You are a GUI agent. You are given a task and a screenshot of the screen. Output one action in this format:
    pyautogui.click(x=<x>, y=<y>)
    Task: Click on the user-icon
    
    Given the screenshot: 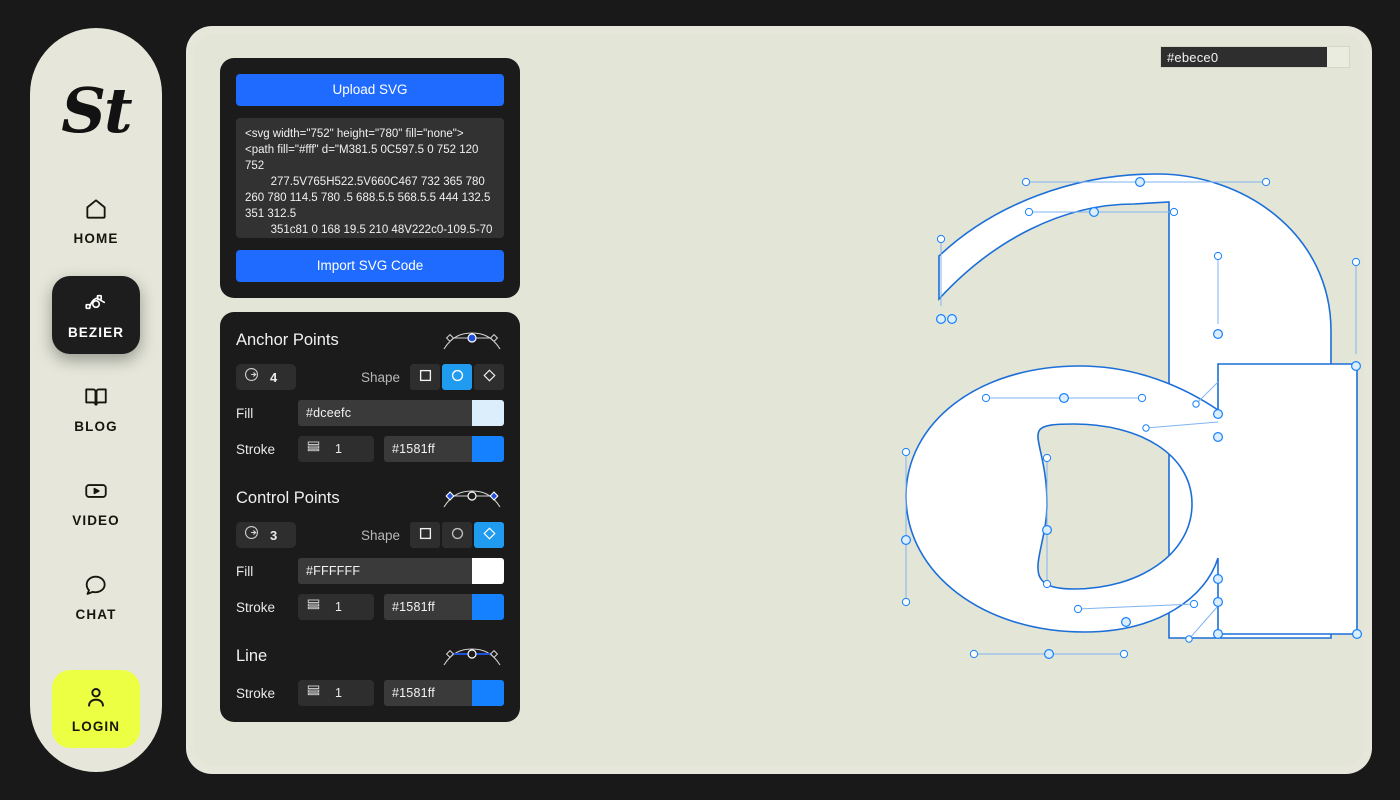 What is the action you would take?
    pyautogui.click(x=96, y=697)
    